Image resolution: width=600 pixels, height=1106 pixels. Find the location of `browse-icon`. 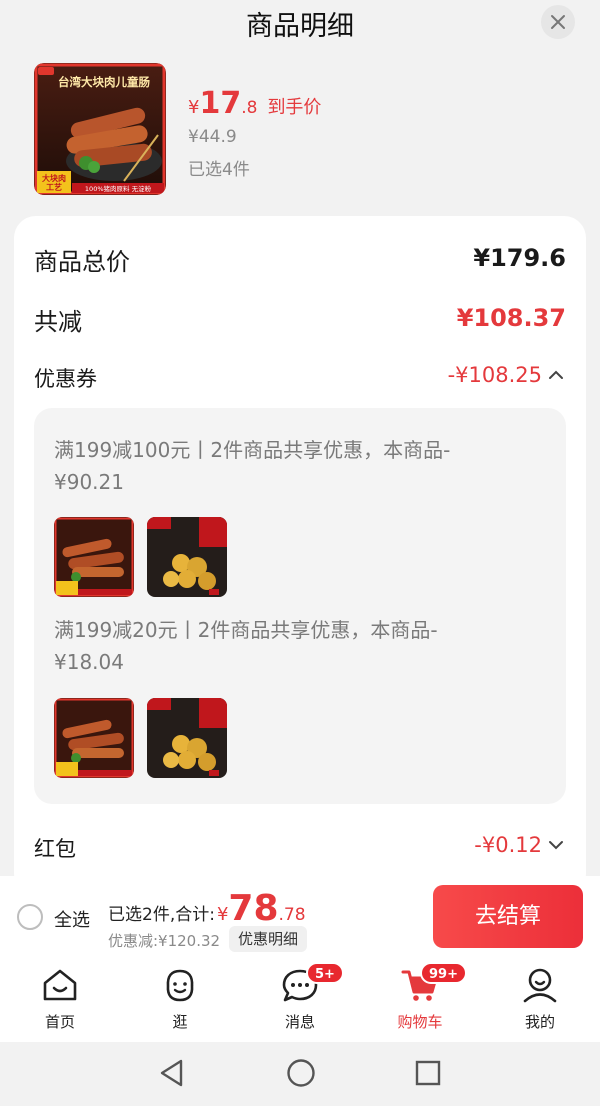

browse-icon is located at coordinates (180, 985).